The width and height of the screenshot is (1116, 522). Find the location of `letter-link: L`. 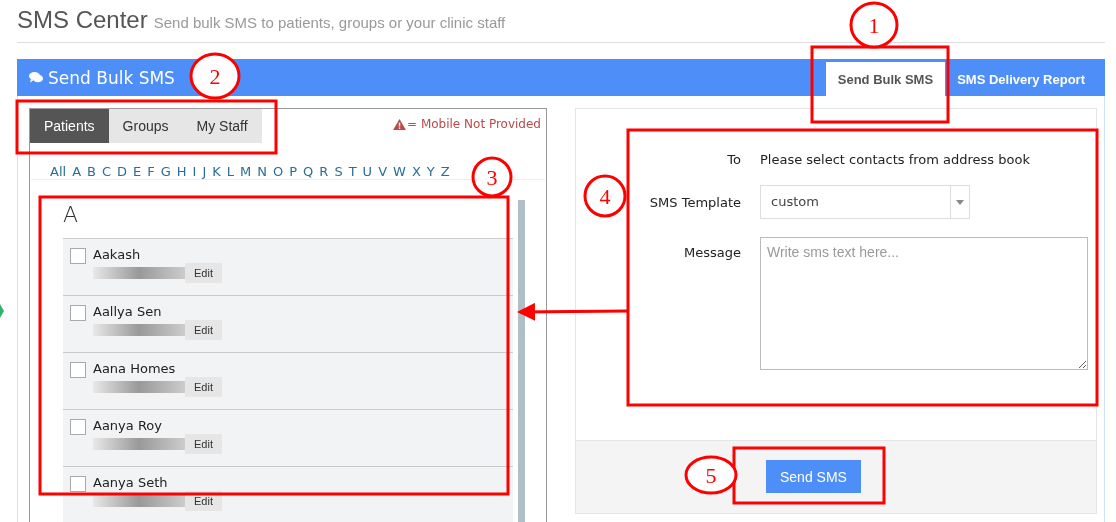

letter-link: L is located at coordinates (230, 171).